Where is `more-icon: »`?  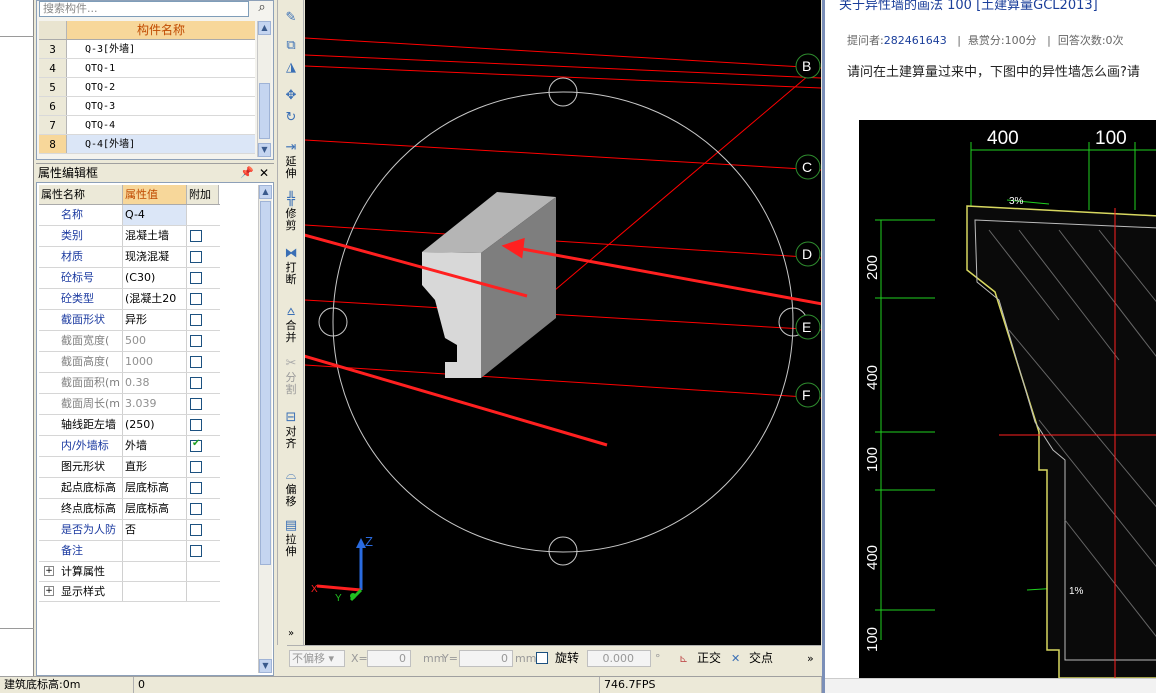 more-icon: » is located at coordinates (810, 658).